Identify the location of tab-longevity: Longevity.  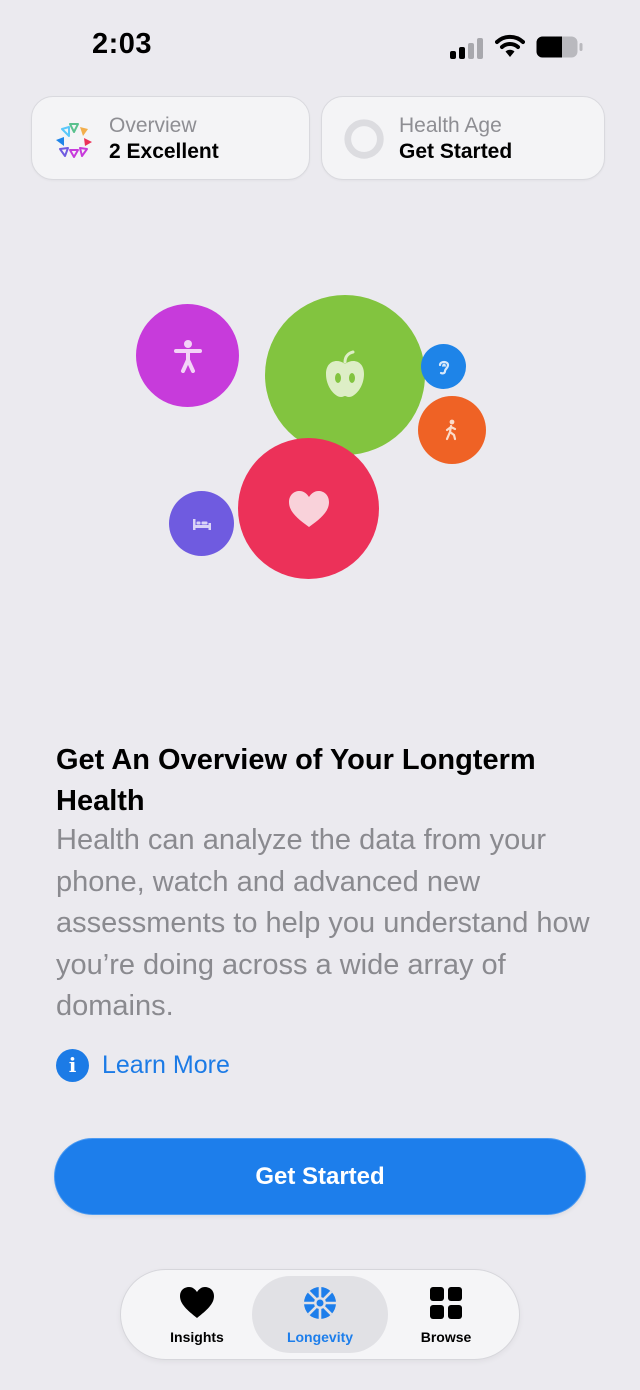
(320, 1314).